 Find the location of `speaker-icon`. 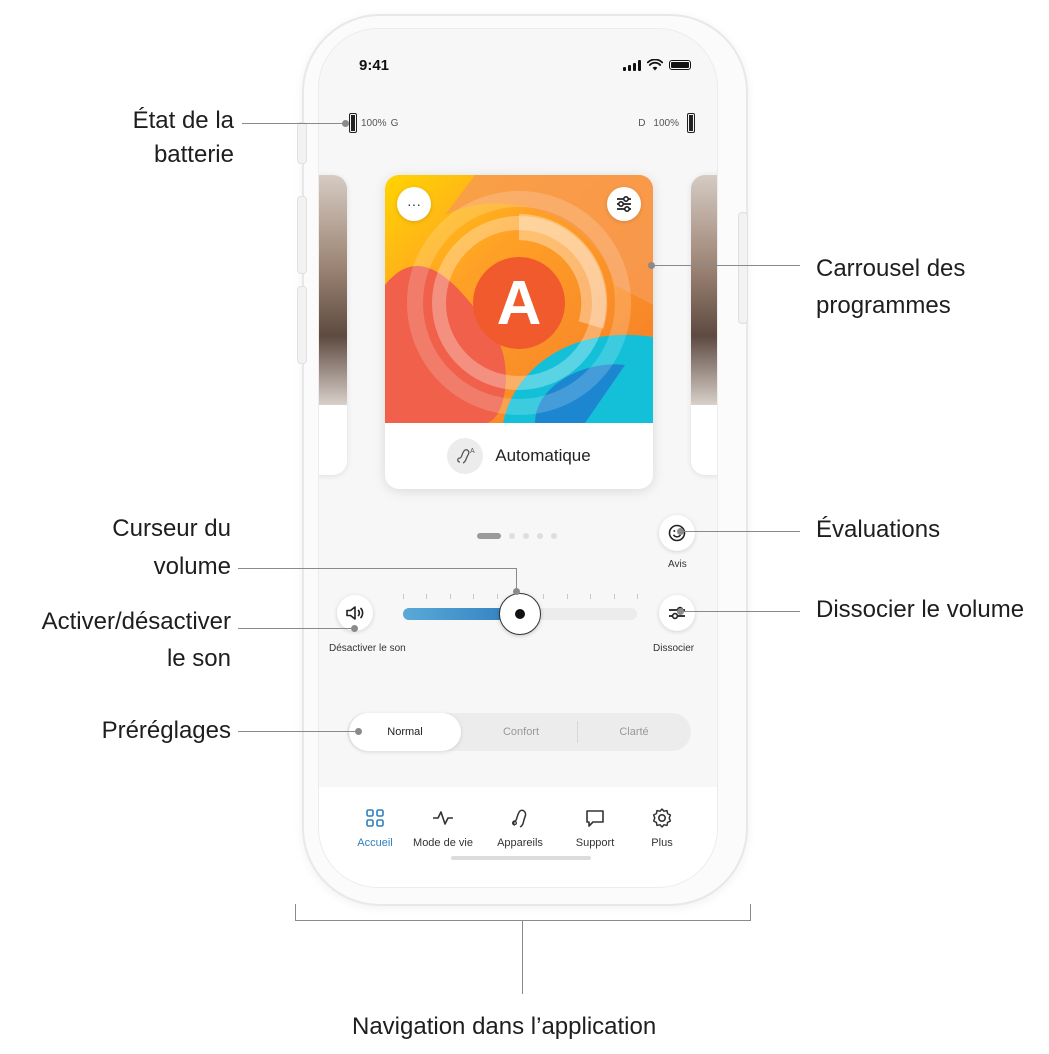

speaker-icon is located at coordinates (355, 613).